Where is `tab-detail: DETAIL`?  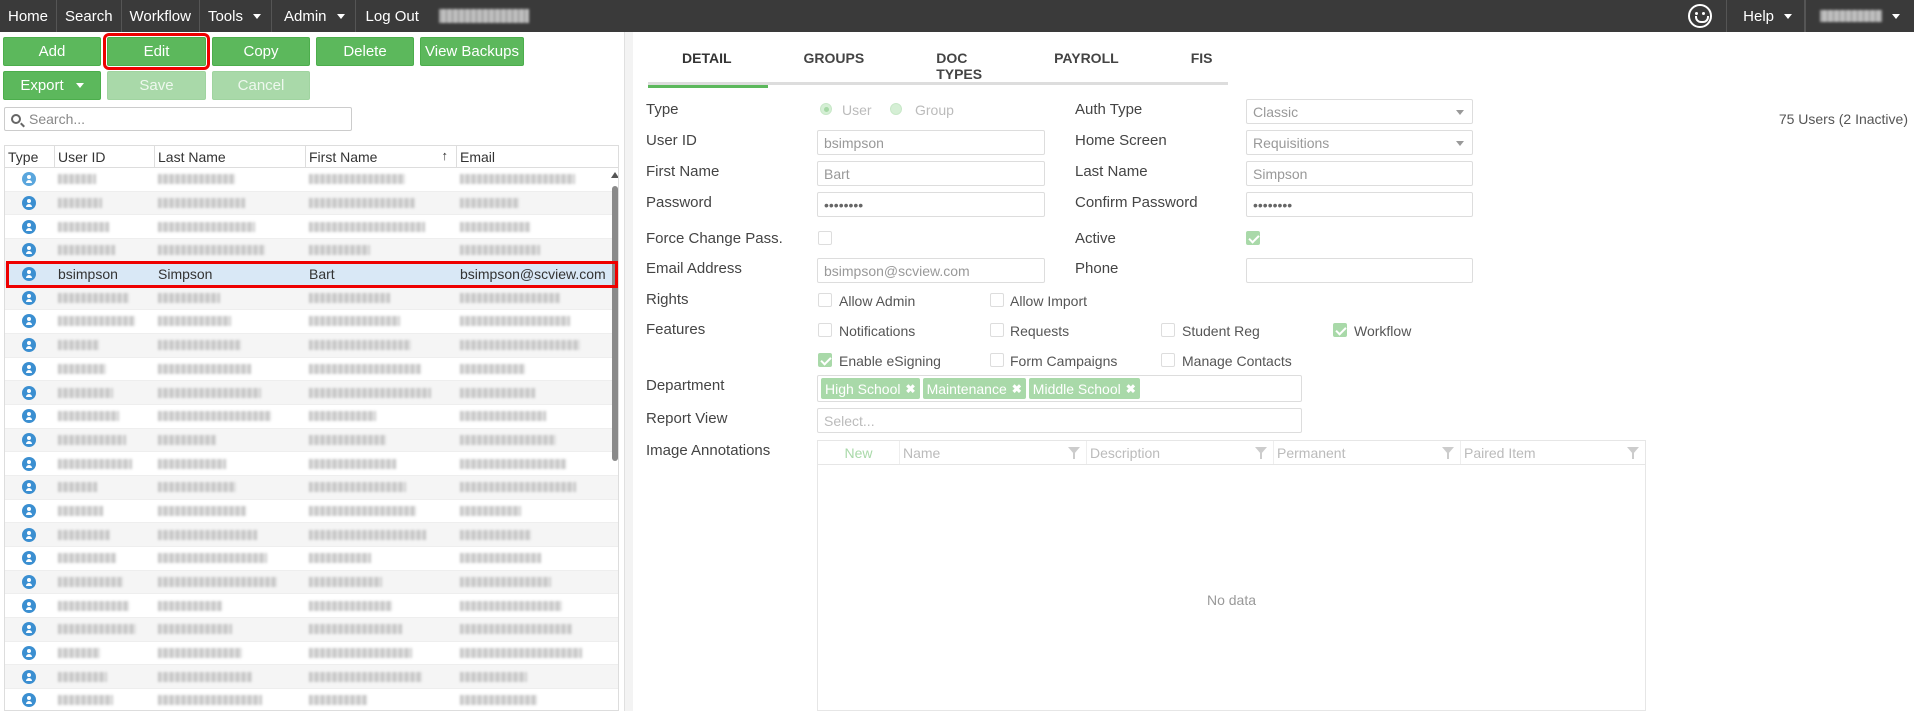 tab-detail: DETAIL is located at coordinates (708, 64).